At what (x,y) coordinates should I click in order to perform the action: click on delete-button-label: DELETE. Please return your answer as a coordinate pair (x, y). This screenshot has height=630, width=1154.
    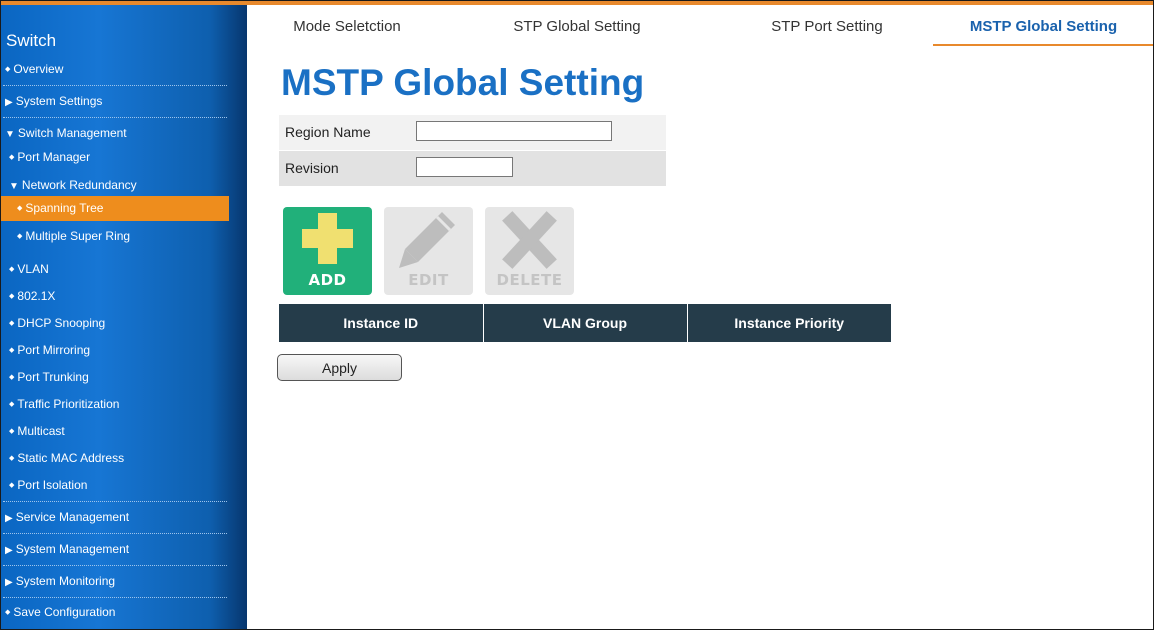
    Looking at the image, I should click on (529, 280).